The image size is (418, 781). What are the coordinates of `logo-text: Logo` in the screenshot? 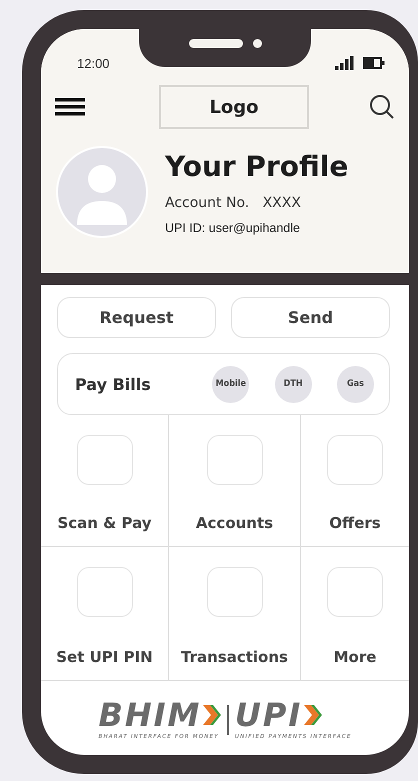 It's located at (234, 107).